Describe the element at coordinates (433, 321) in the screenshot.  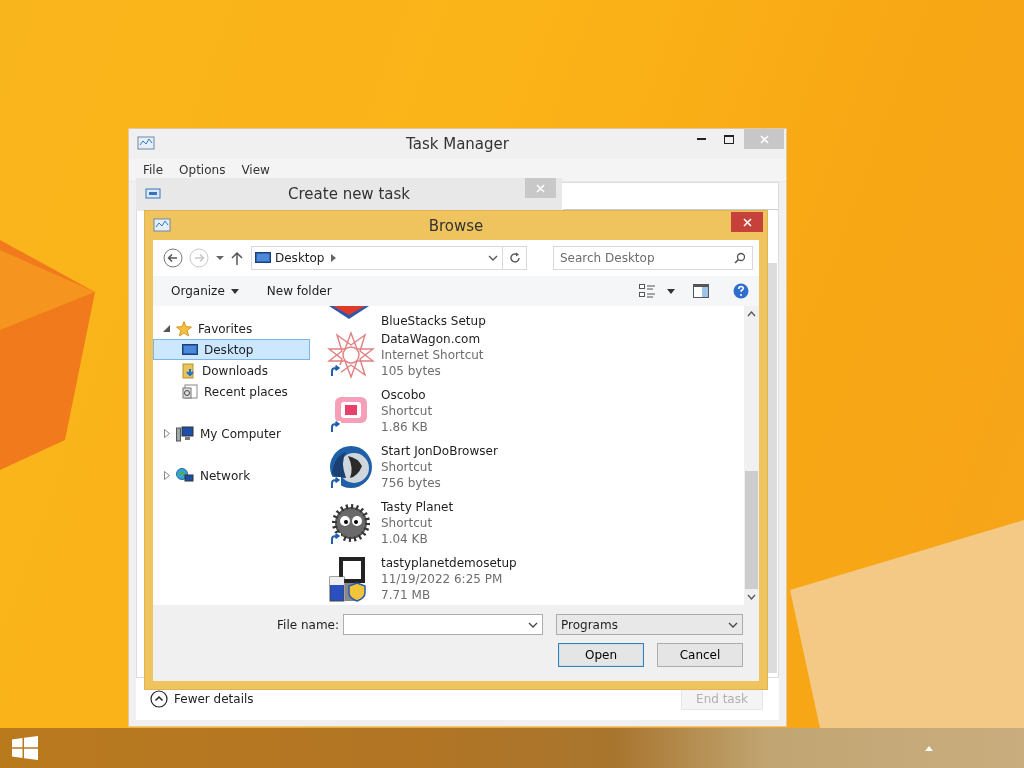
I see `file-name: BlueStacks Setup` at that location.